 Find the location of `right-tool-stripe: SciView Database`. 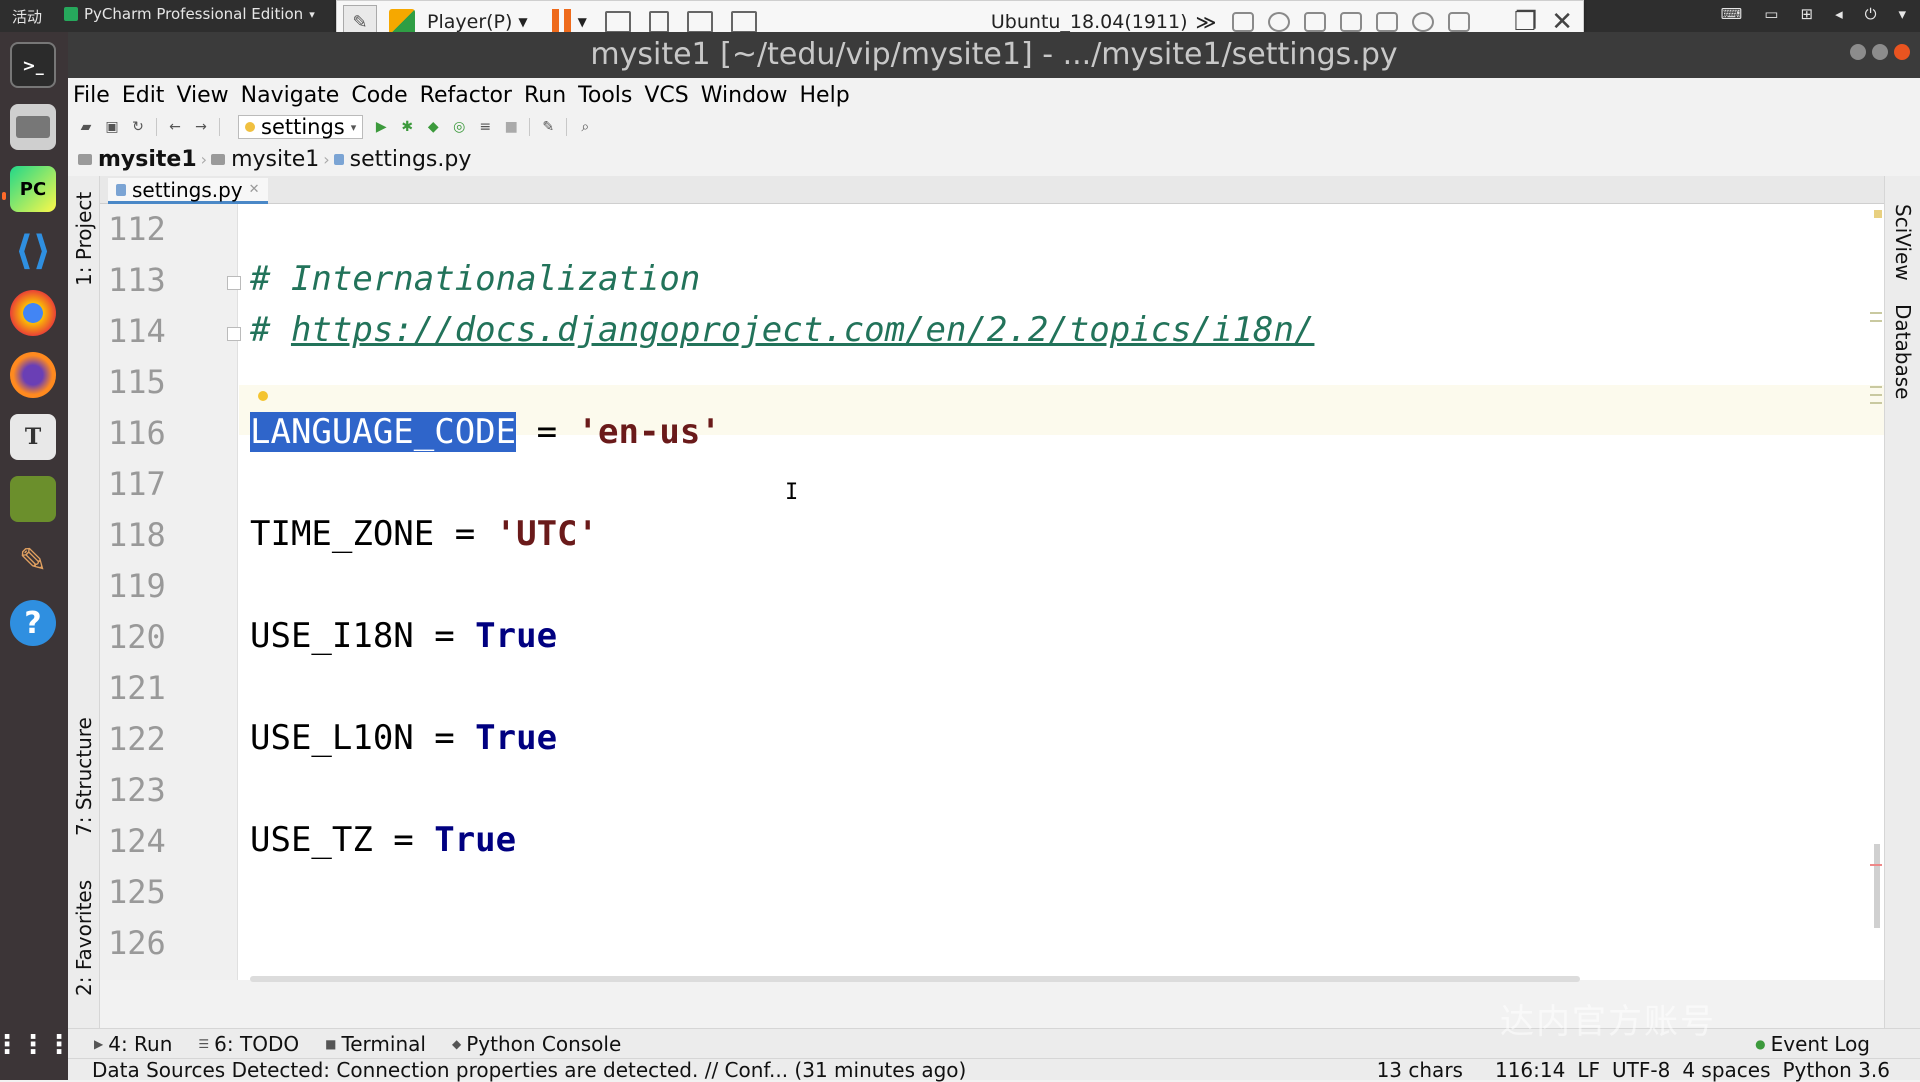

right-tool-stripe: SciView Database is located at coordinates (1902, 602).